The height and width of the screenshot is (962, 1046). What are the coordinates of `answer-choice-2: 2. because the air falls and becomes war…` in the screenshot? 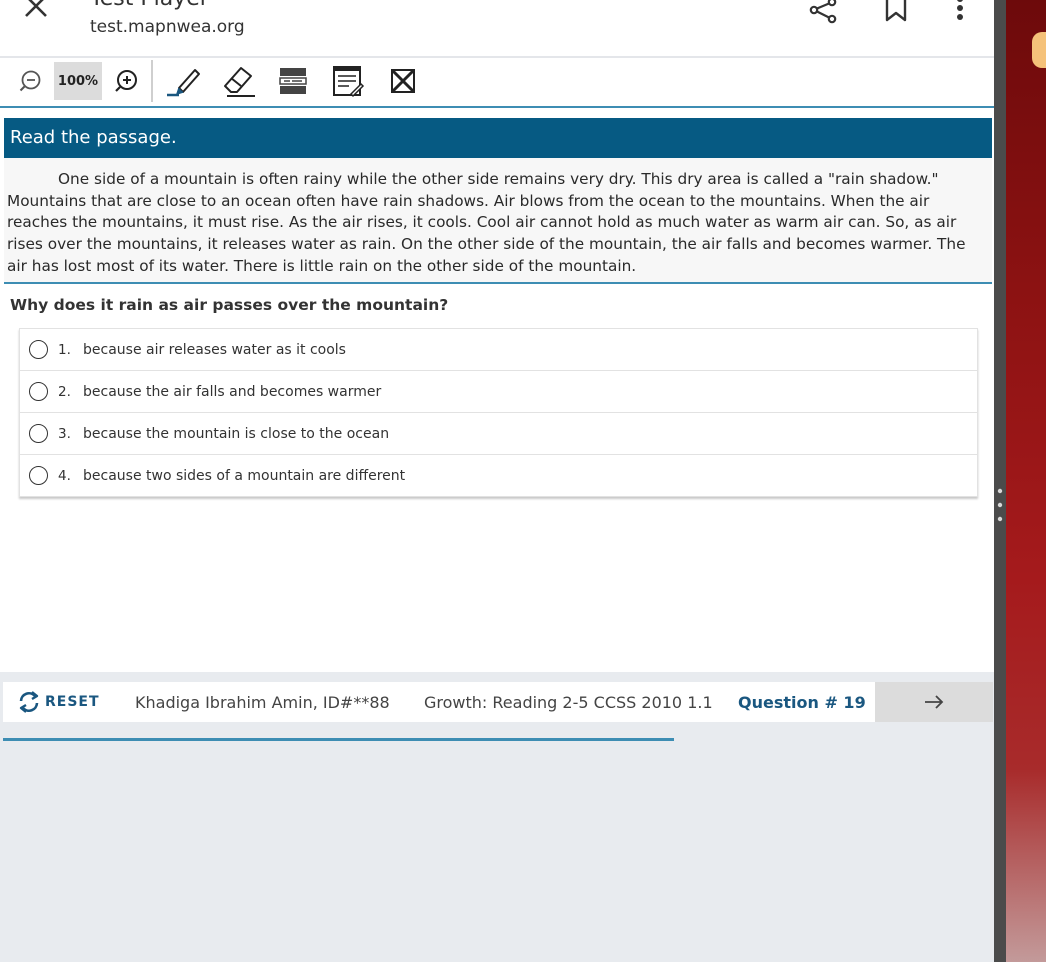 It's located at (498, 392).